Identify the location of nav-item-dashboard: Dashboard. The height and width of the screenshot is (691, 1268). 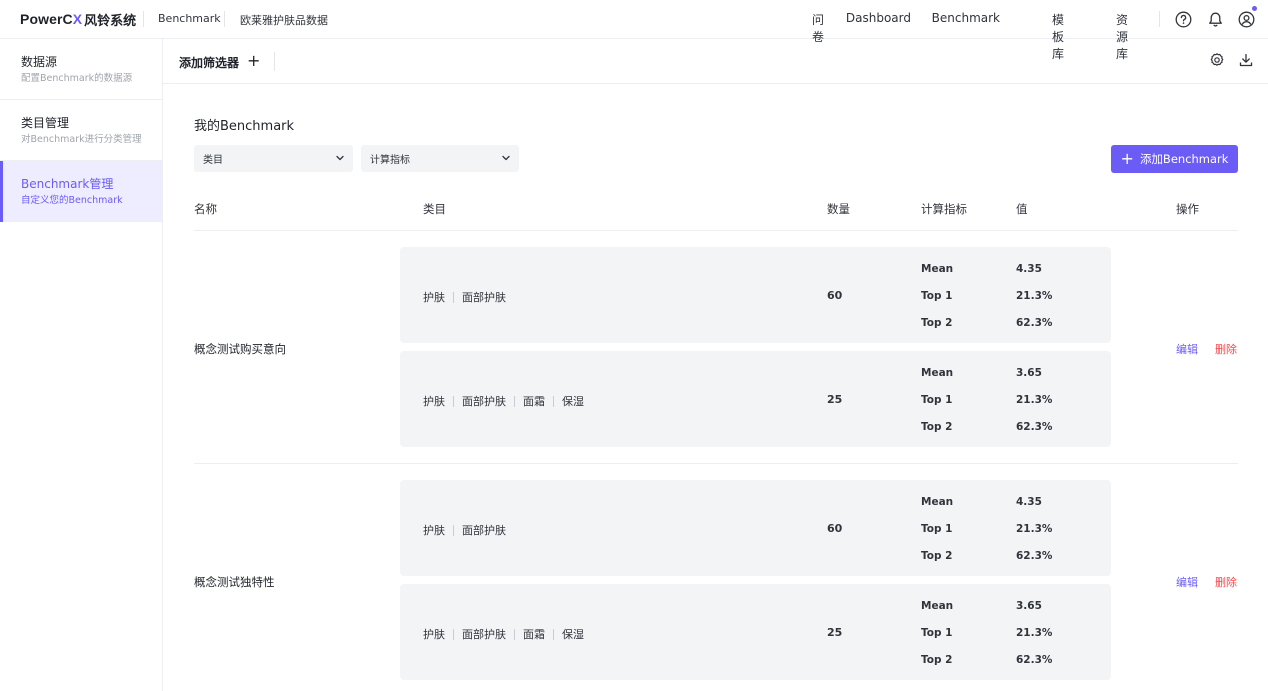
(878, 18).